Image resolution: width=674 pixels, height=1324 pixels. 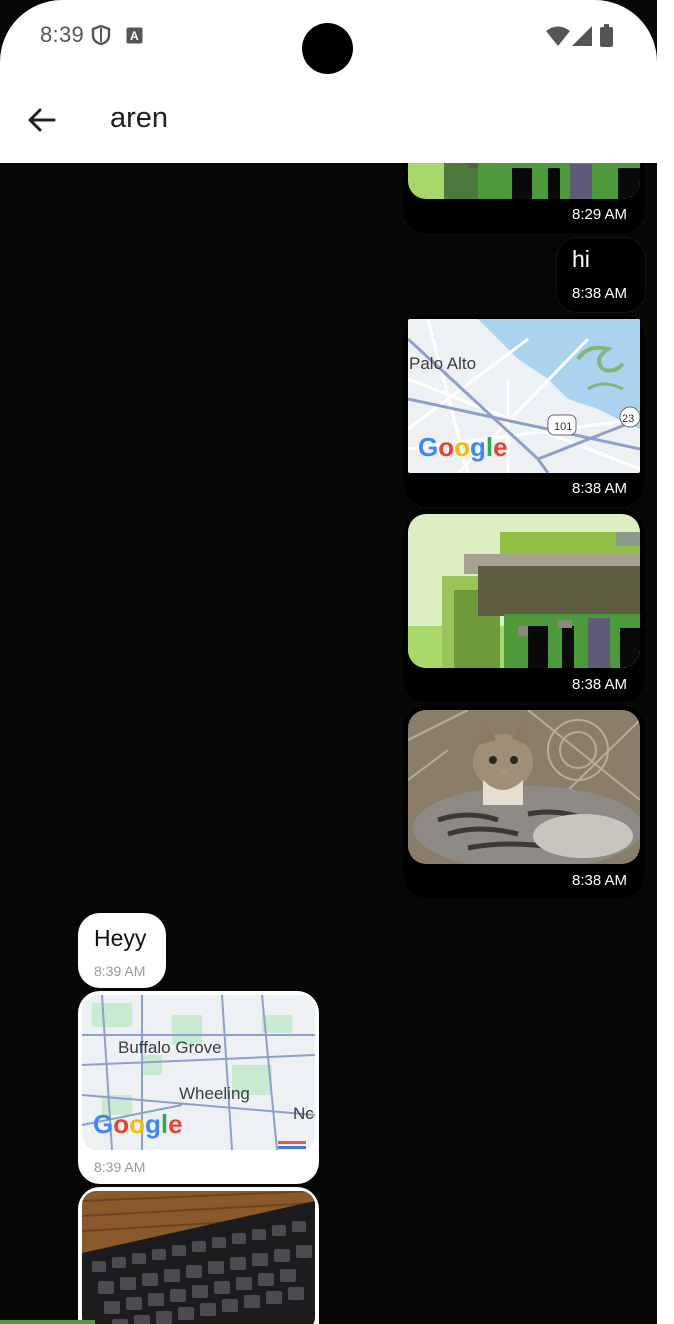 I want to click on keyboard-photo, so click(x=198, y=1257).